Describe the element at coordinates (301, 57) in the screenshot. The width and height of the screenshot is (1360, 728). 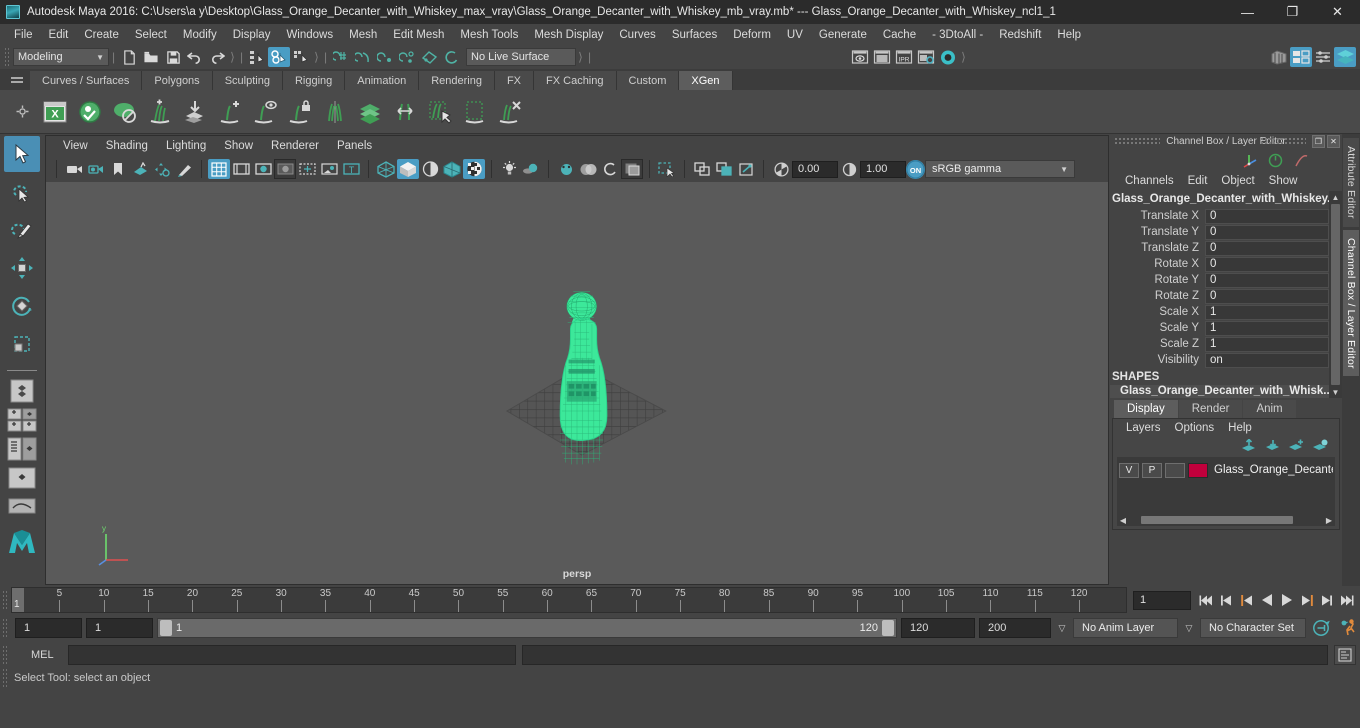
I see `select-by-component-icon` at that location.